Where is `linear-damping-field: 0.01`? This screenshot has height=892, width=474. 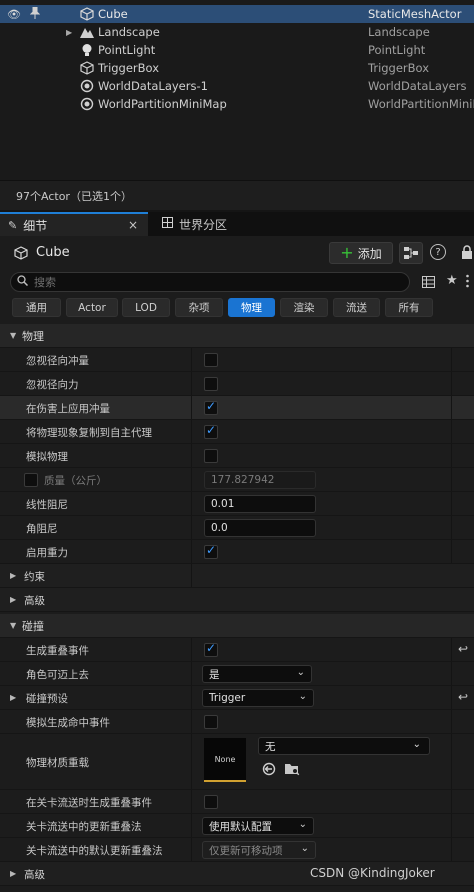 linear-damping-field: 0.01 is located at coordinates (260, 504).